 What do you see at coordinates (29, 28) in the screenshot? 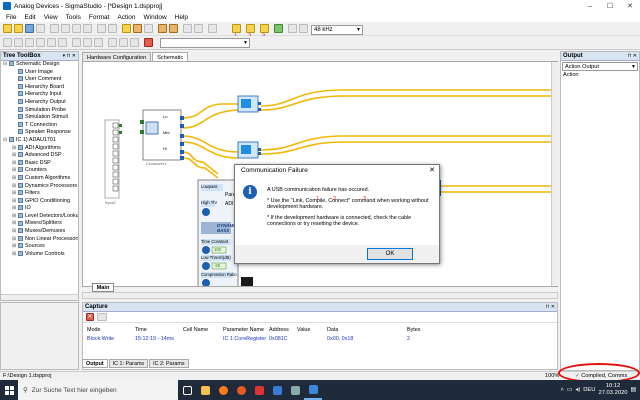
I see `save-icon` at bounding box center [29, 28].